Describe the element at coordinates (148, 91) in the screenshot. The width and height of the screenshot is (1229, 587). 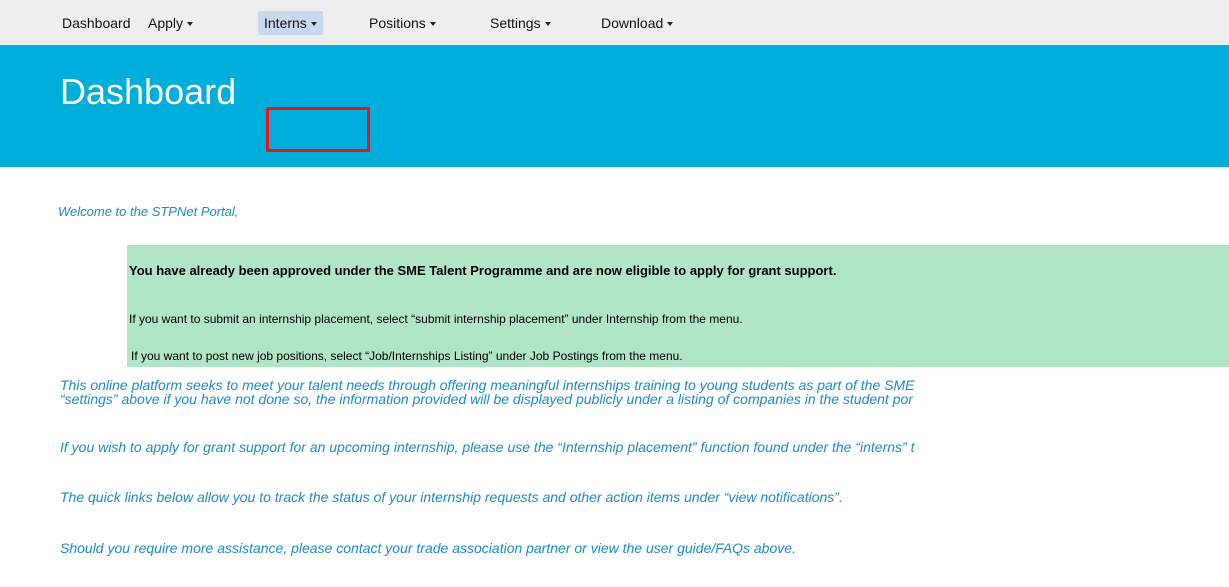
I see `page-title: Dashboard` at that location.